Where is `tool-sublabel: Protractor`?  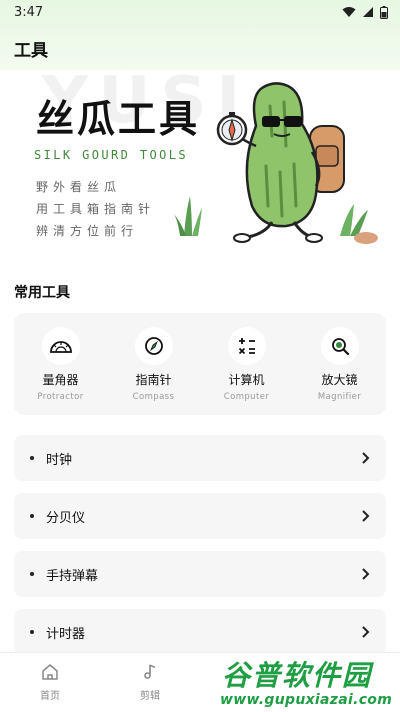
tool-sublabel: Protractor is located at coordinates (60, 397).